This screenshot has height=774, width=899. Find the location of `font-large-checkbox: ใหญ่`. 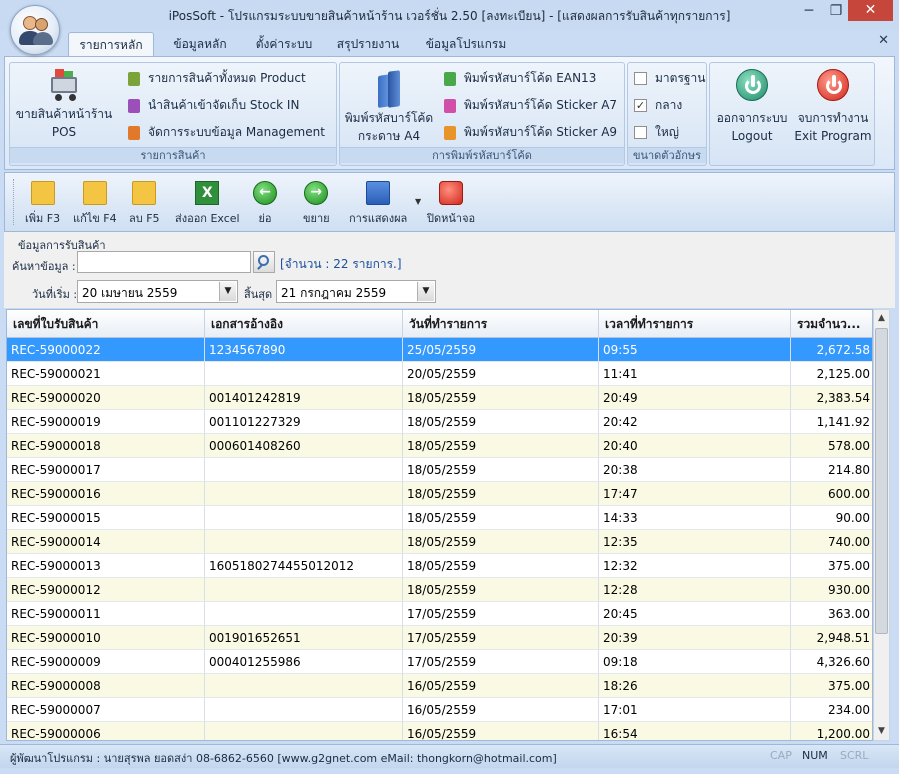

font-large-checkbox: ใหญ่ is located at coordinates (656, 132).